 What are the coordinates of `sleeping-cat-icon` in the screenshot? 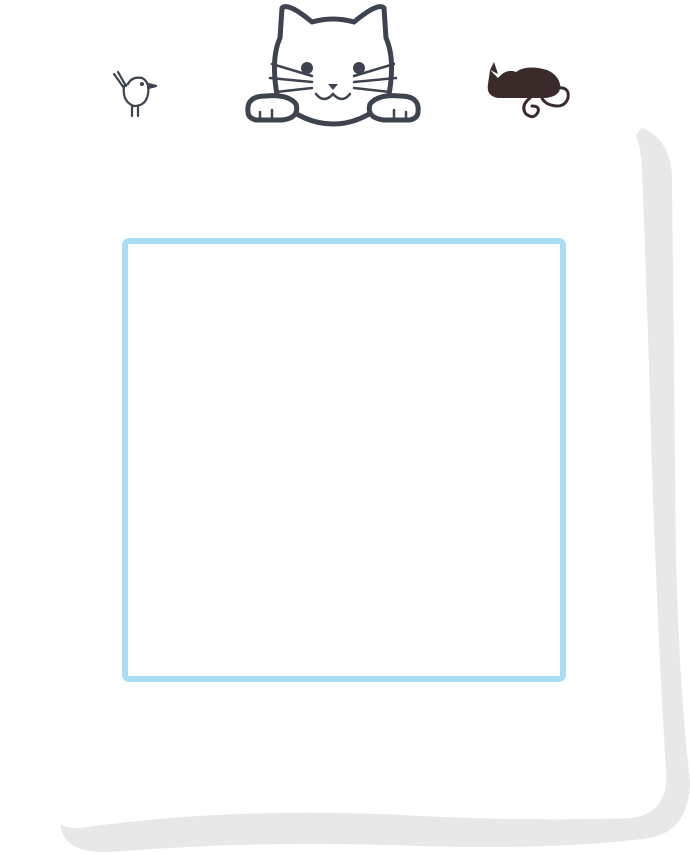 It's located at (528, 90).